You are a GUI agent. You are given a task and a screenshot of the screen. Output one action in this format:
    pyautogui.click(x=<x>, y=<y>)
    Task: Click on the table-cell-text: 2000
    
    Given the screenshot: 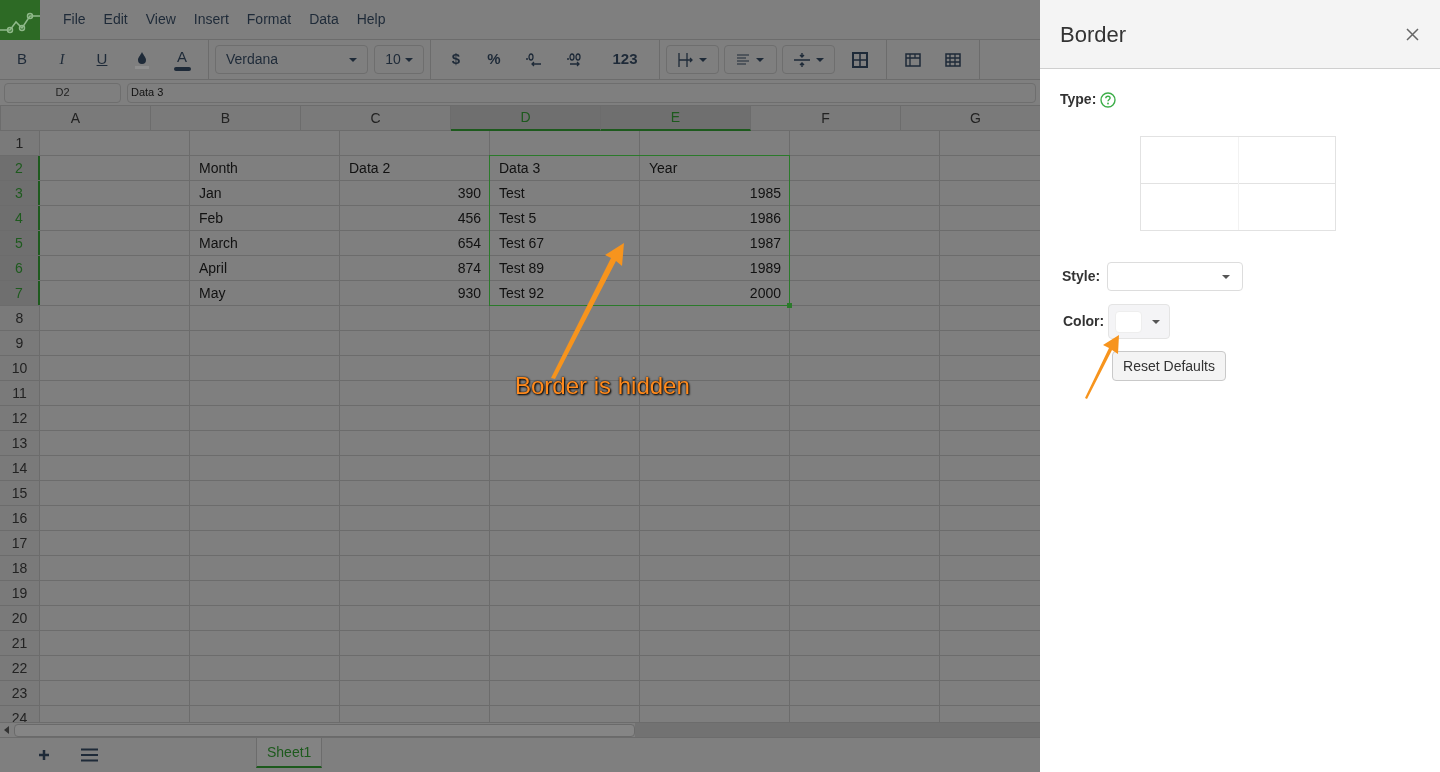 What is the action you would take?
    pyautogui.click(x=765, y=293)
    